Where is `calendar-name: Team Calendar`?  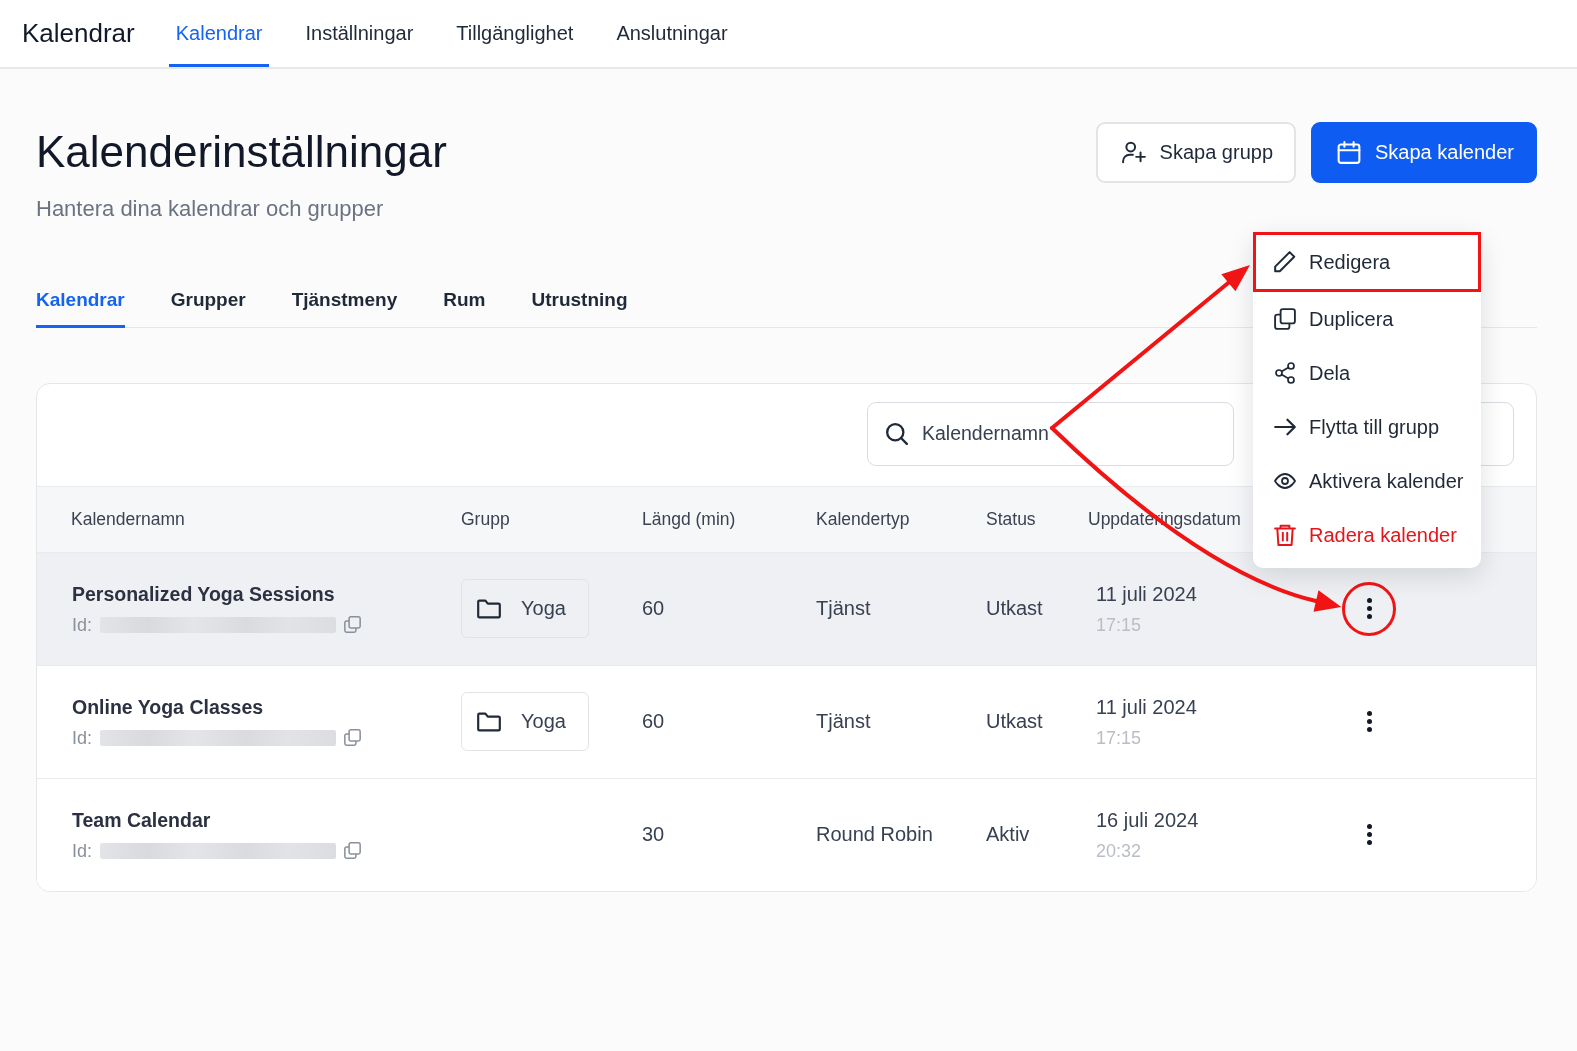
calendar-name: Team Calendar is located at coordinates (142, 820).